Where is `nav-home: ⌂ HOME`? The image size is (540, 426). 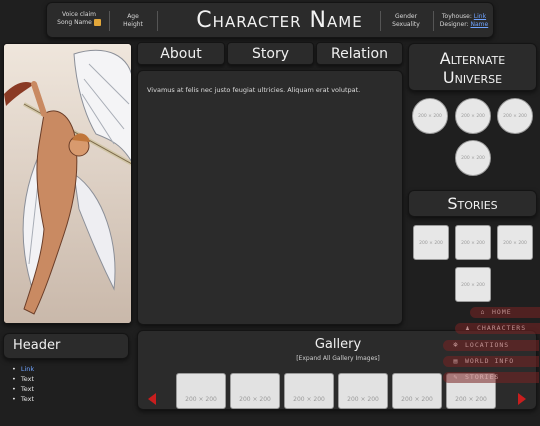 nav-home: ⌂ HOME is located at coordinates (505, 312).